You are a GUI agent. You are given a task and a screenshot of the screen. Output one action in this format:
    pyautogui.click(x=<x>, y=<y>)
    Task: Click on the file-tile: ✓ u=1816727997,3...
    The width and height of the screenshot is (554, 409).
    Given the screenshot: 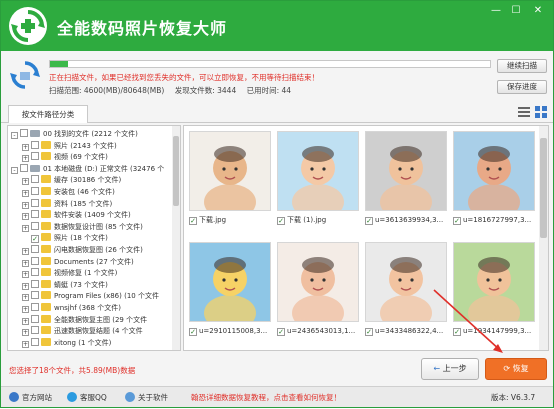 What is the action you would take?
    pyautogui.click(x=494, y=179)
    